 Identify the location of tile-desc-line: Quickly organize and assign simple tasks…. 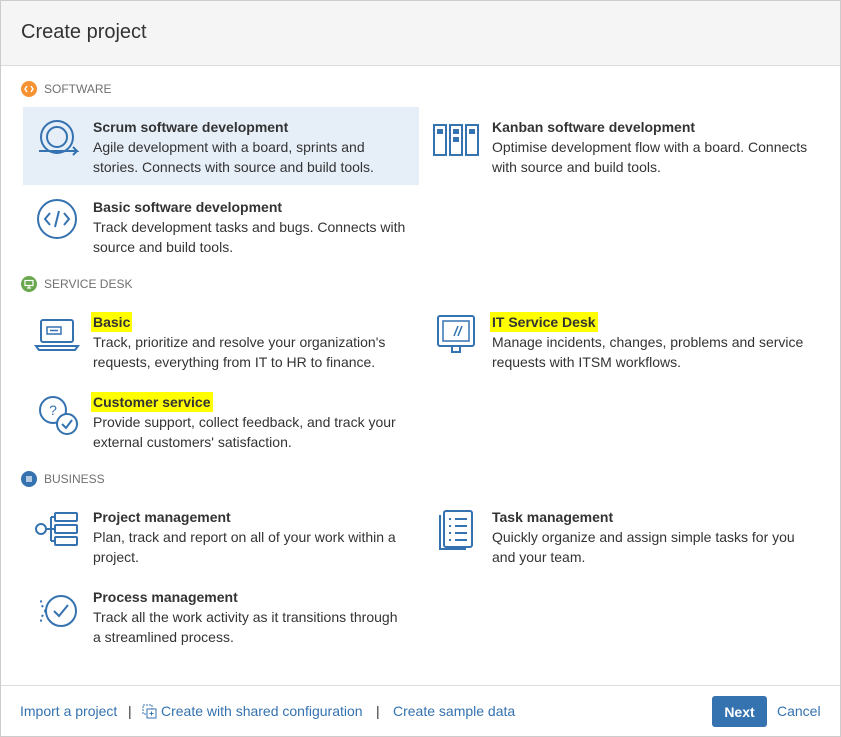
(643, 537).